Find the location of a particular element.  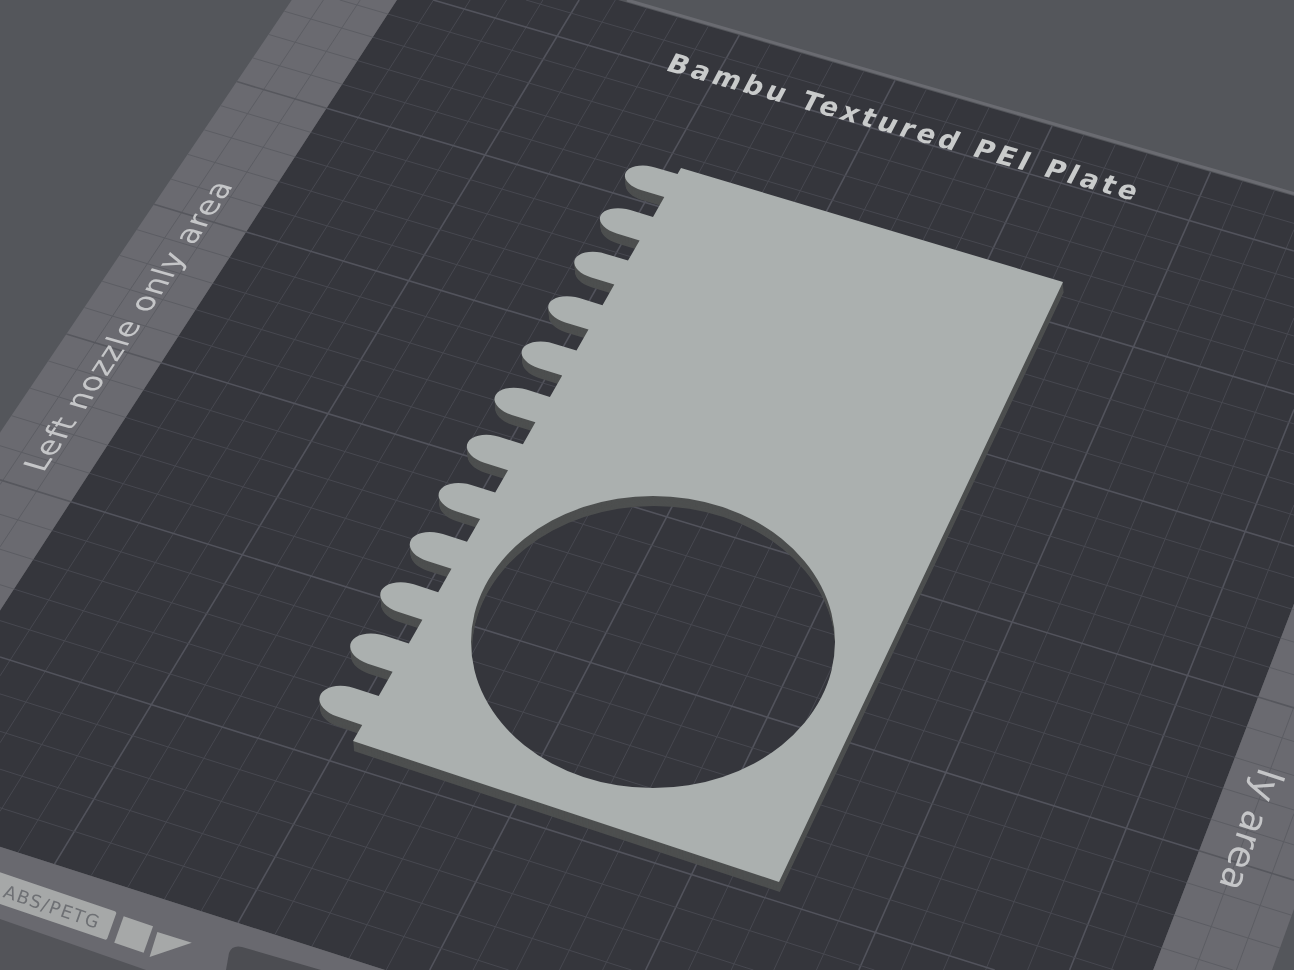

zone-label: ly area is located at coordinates (1251, 830).